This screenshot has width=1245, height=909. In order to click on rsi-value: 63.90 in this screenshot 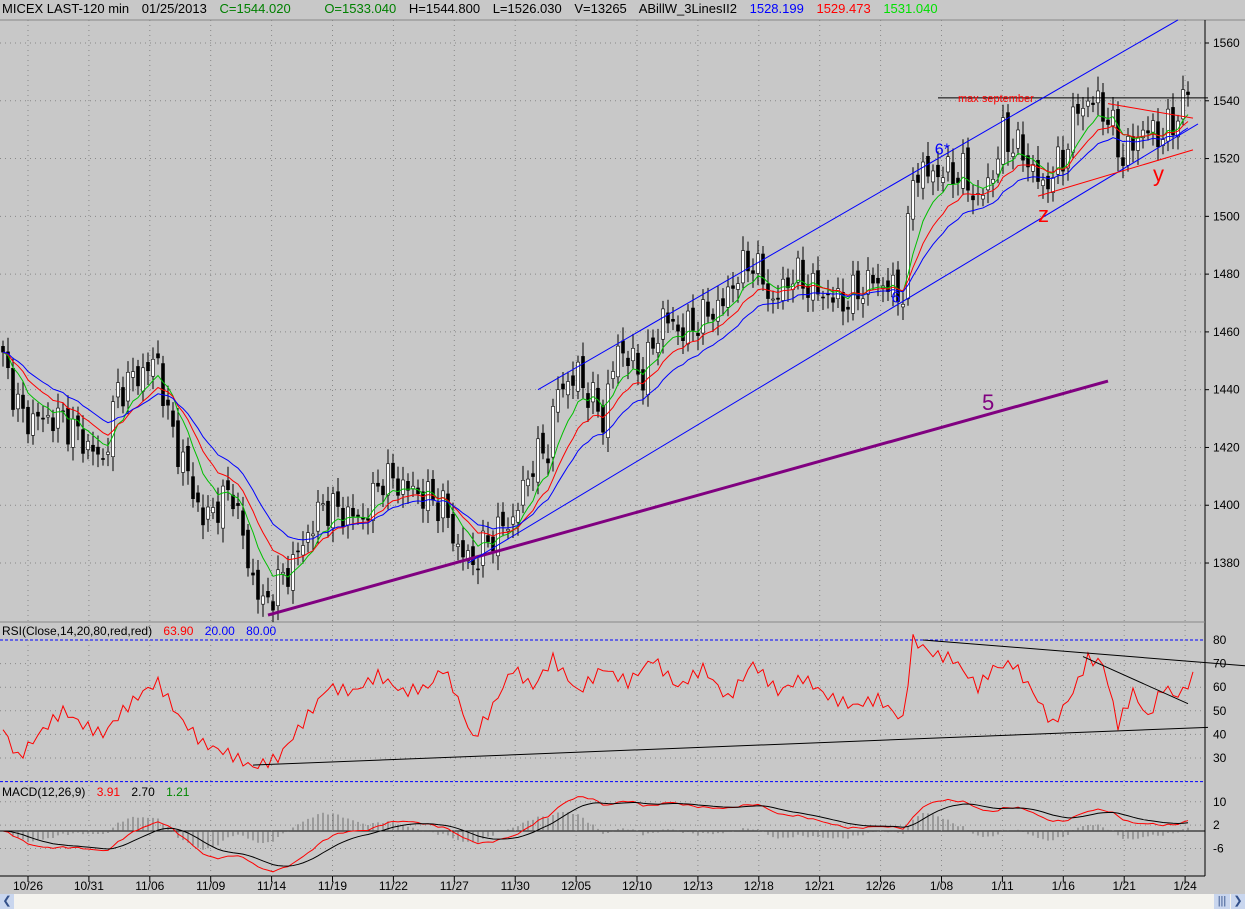, I will do `click(178, 631)`.